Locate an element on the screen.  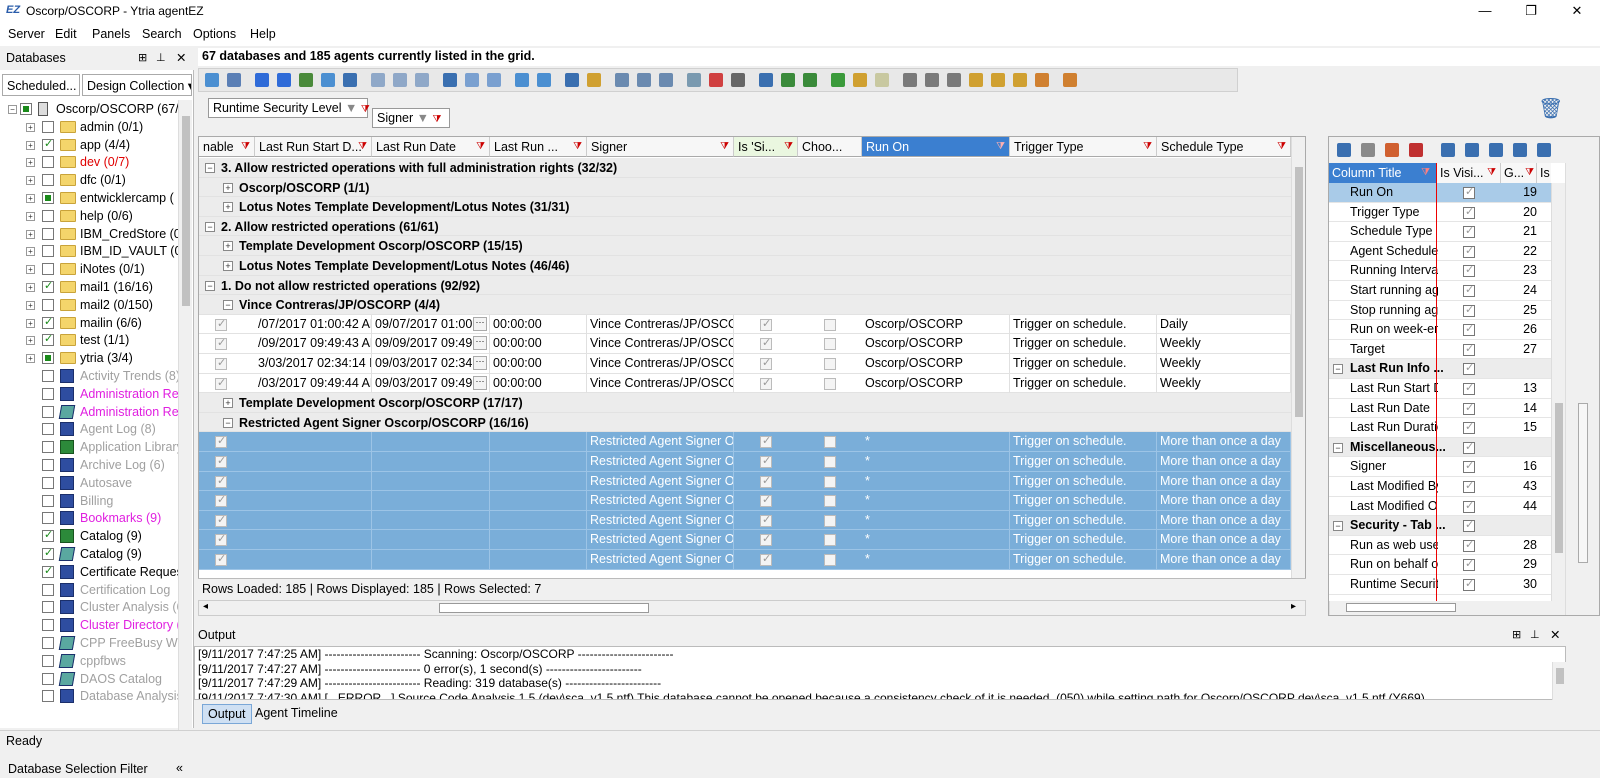
menu-search: Search is located at coordinates (162, 34).